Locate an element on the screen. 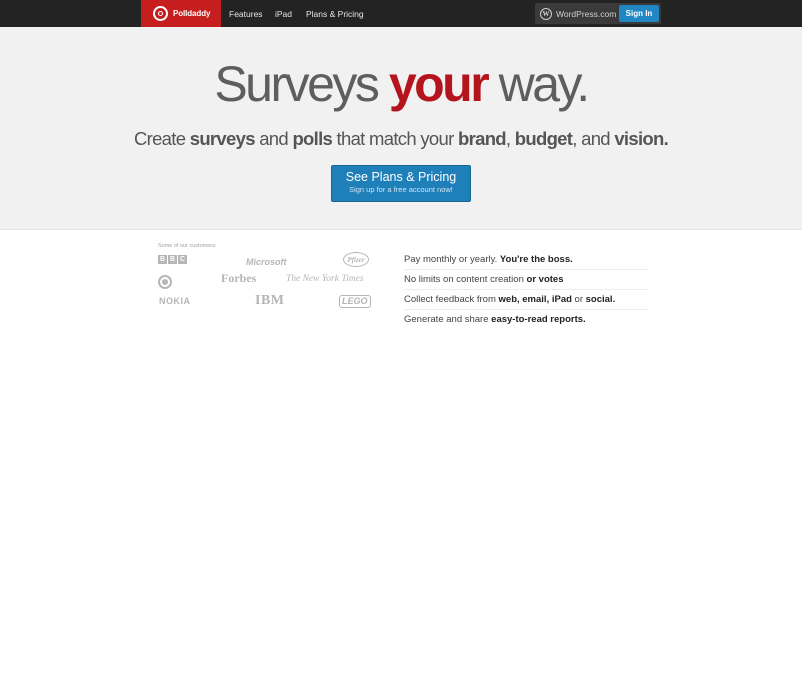 The width and height of the screenshot is (802, 698). cta-subtitle: Sign up for a free account now! is located at coordinates (401, 189).